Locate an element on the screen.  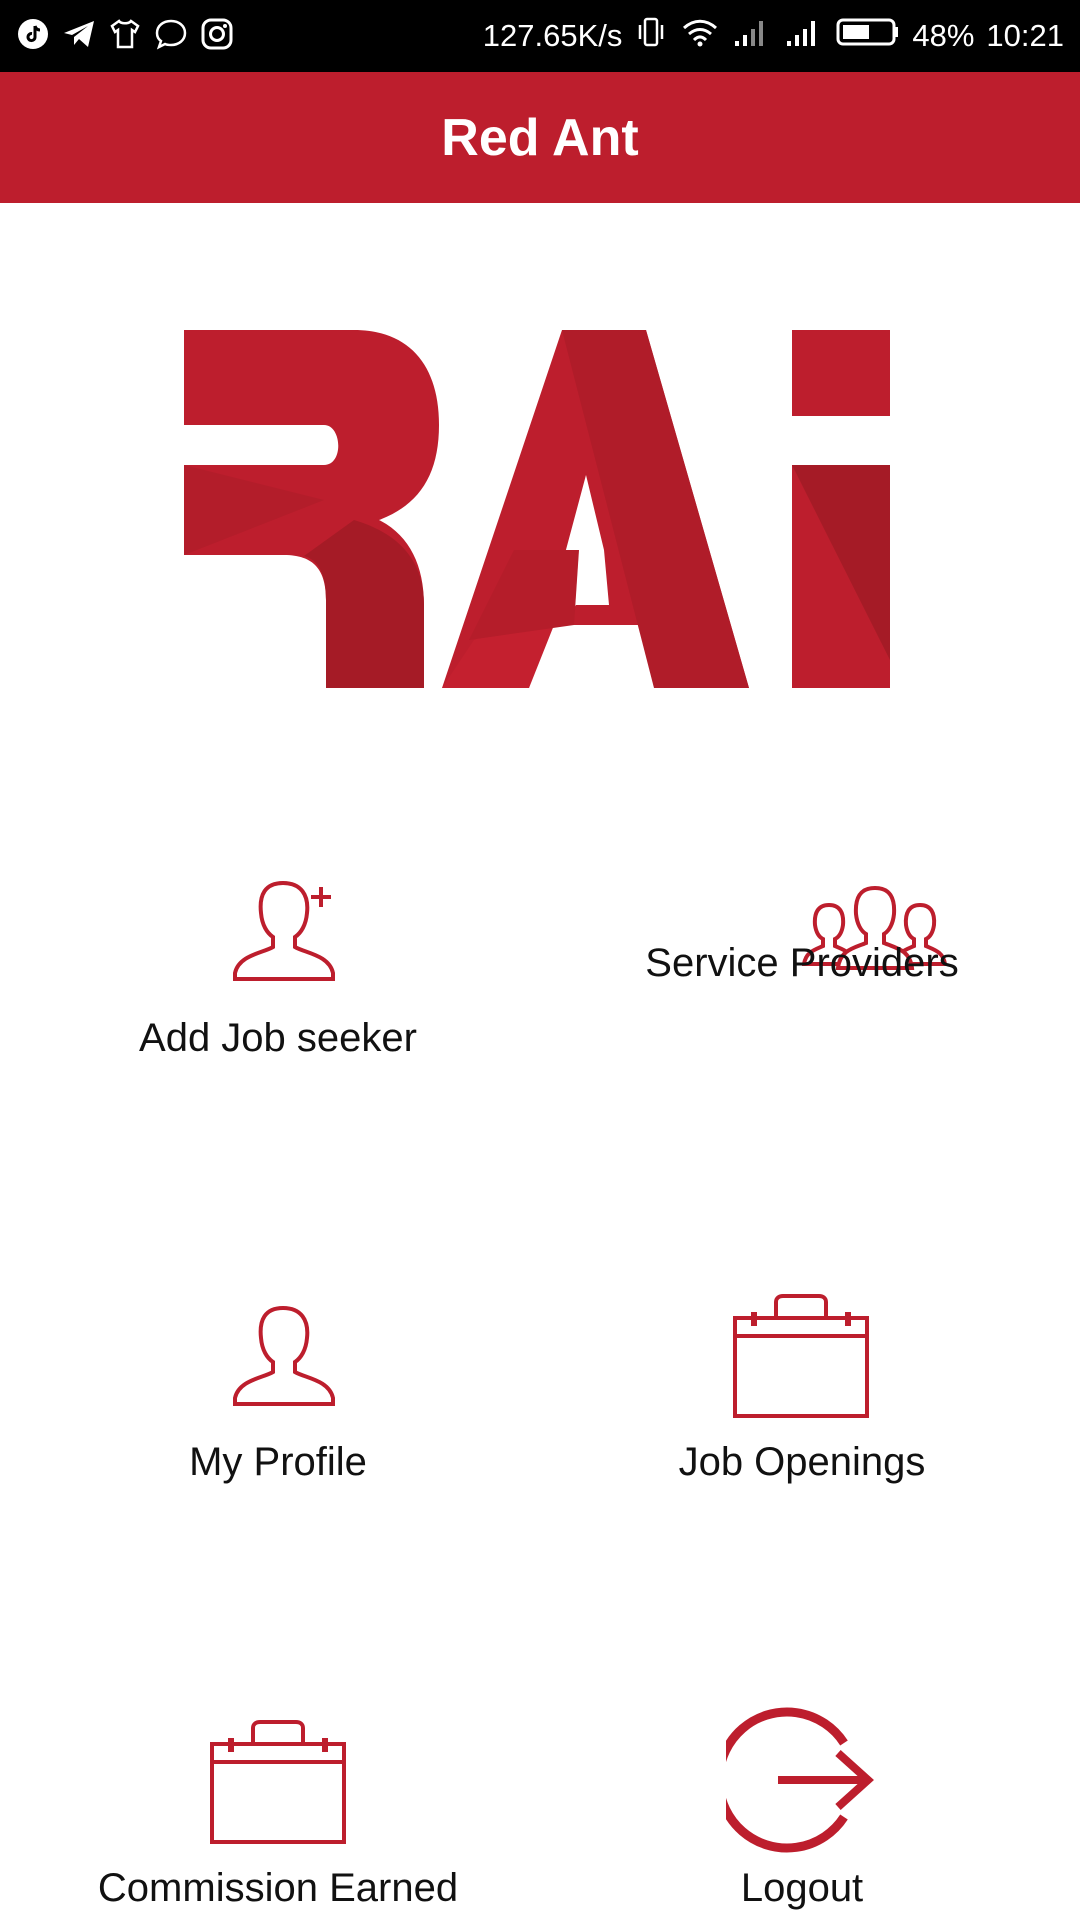
service-providers-tile: Service Providers is located at coordinates (802, 935).